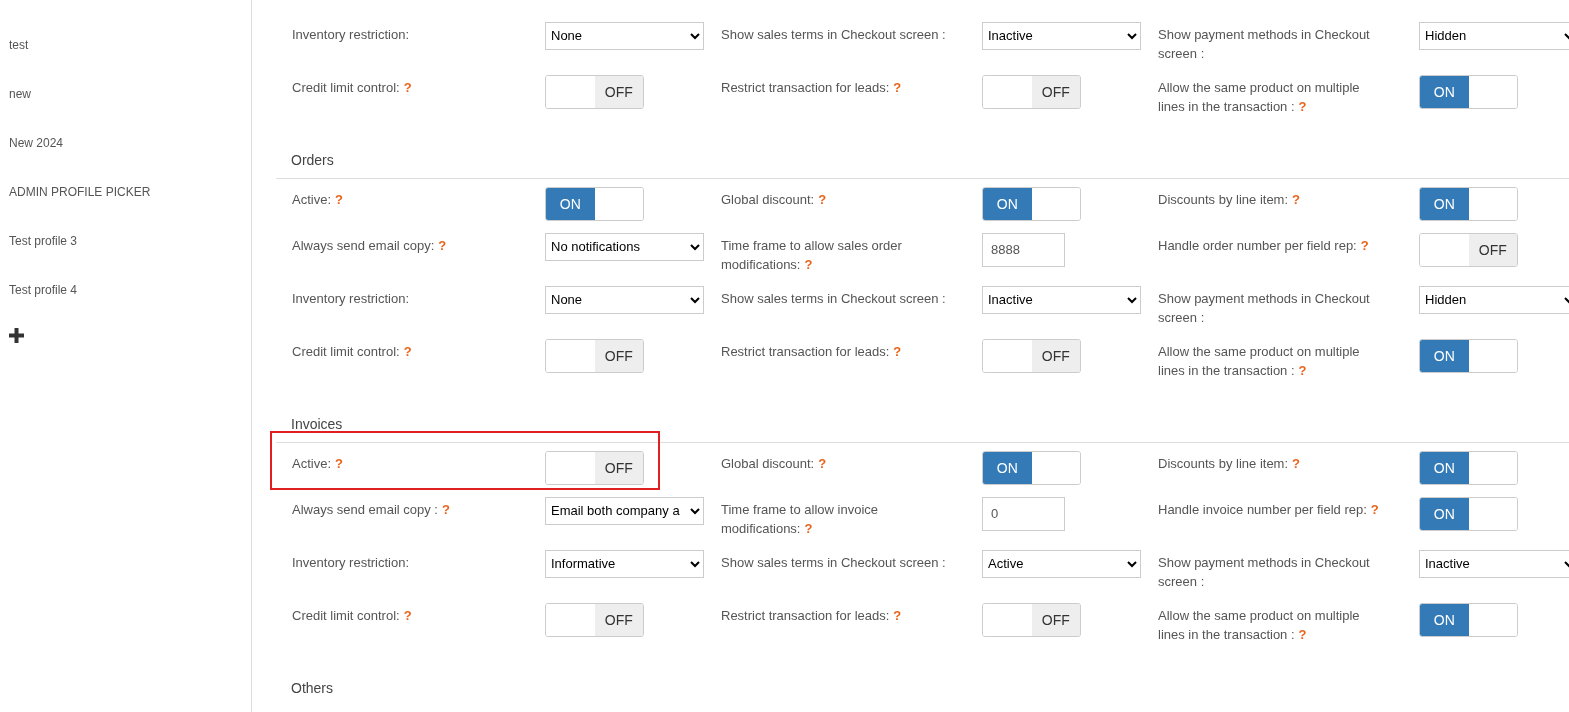 The width and height of the screenshot is (1569, 712). What do you see at coordinates (16, 335) in the screenshot?
I see `plus-icon` at bounding box center [16, 335].